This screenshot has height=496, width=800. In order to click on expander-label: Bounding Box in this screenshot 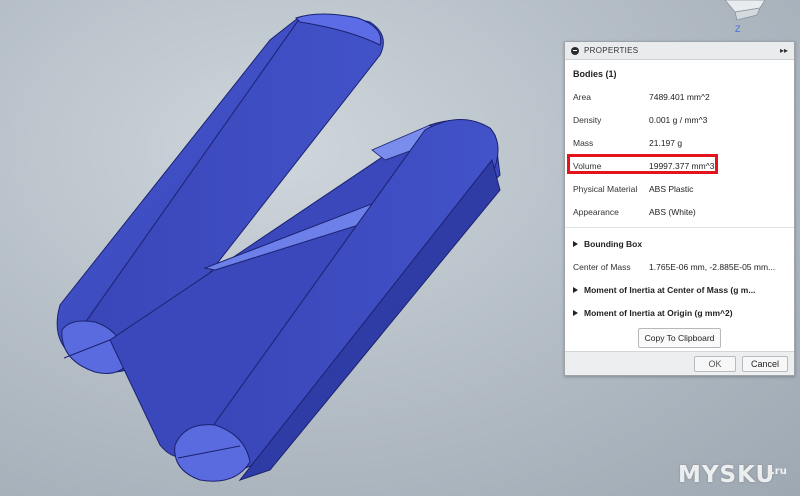, I will do `click(613, 243)`.